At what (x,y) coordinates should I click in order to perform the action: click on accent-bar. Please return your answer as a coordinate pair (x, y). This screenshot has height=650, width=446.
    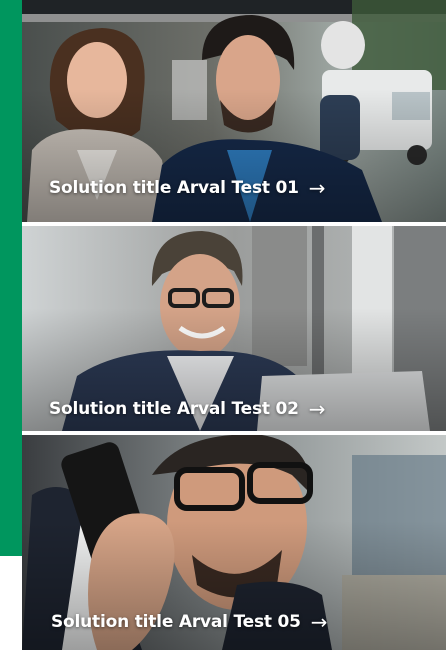
    Looking at the image, I should click on (11, 278).